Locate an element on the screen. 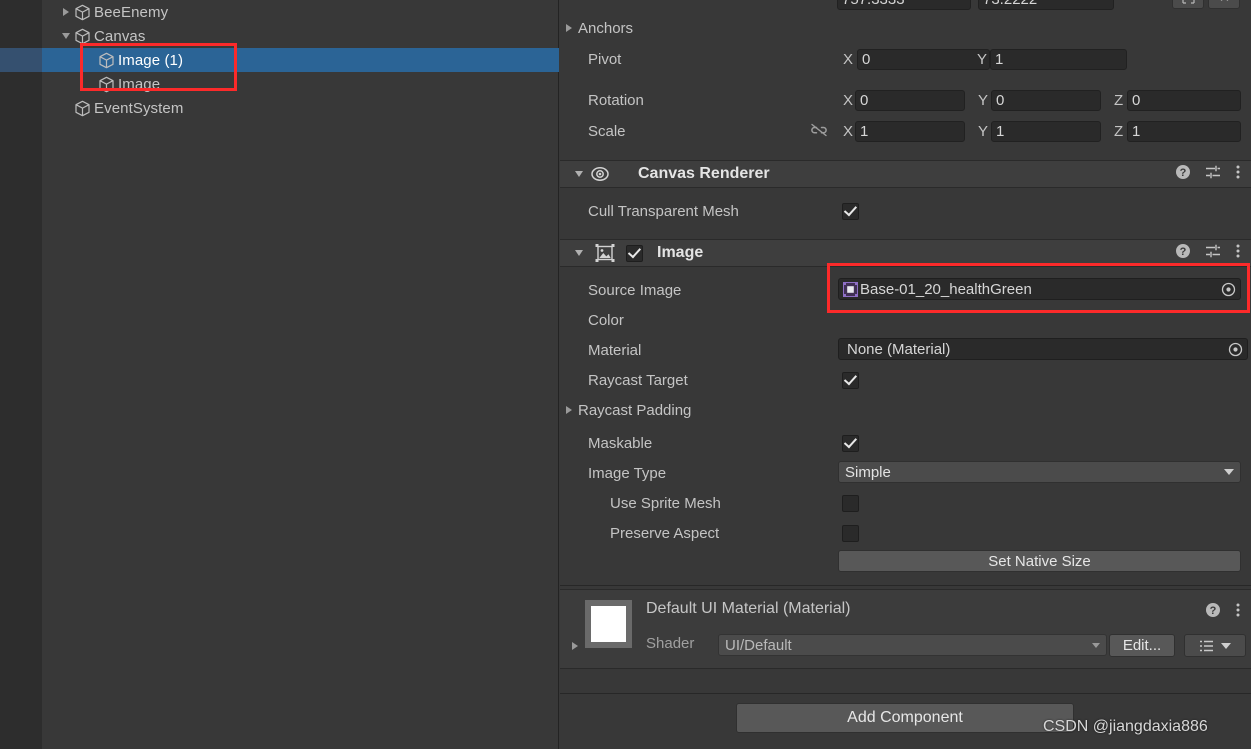 This screenshot has height=749, width=1251. rotation-y-field: 0 is located at coordinates (1046, 100).